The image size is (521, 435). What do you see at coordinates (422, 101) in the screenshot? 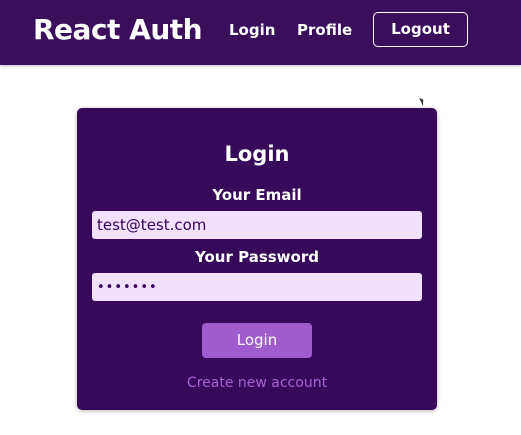
I see `mouse-cursor-icon` at bounding box center [422, 101].